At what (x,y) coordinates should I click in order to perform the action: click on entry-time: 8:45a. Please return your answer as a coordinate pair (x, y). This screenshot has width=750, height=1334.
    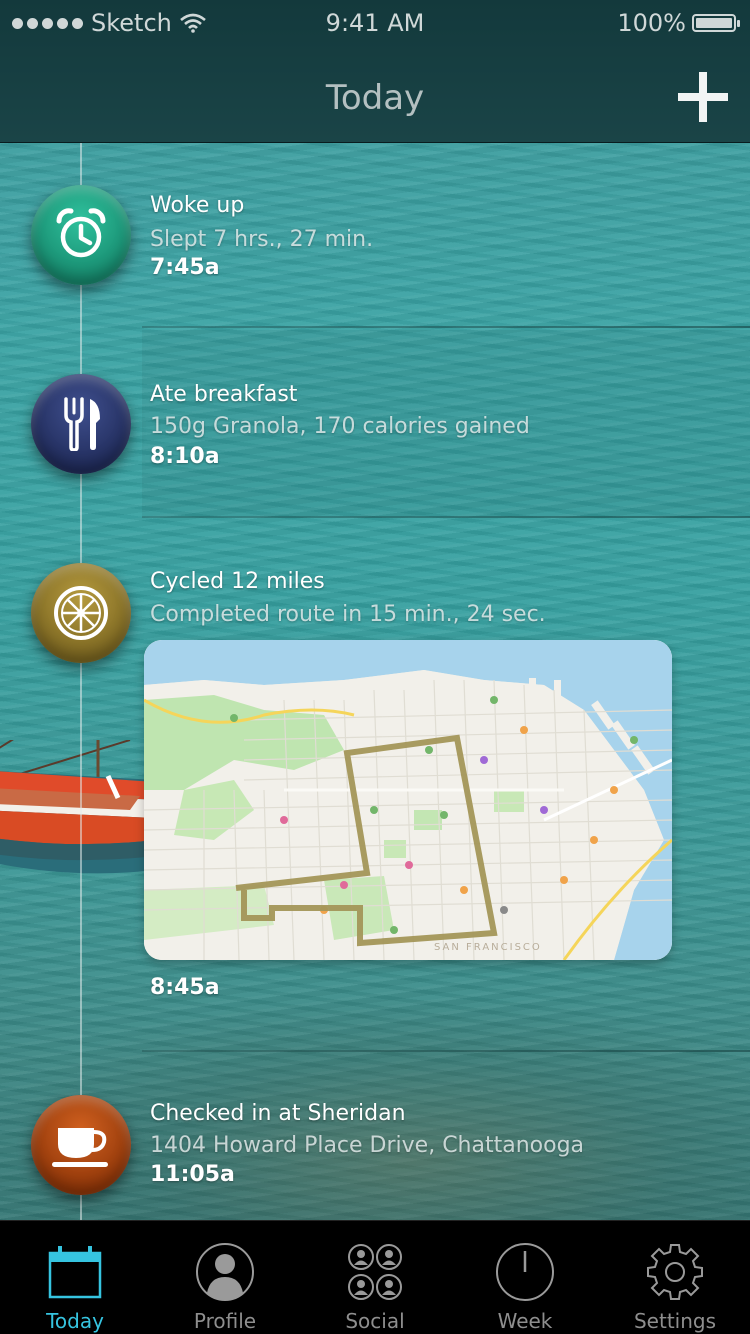
    Looking at the image, I should click on (185, 987).